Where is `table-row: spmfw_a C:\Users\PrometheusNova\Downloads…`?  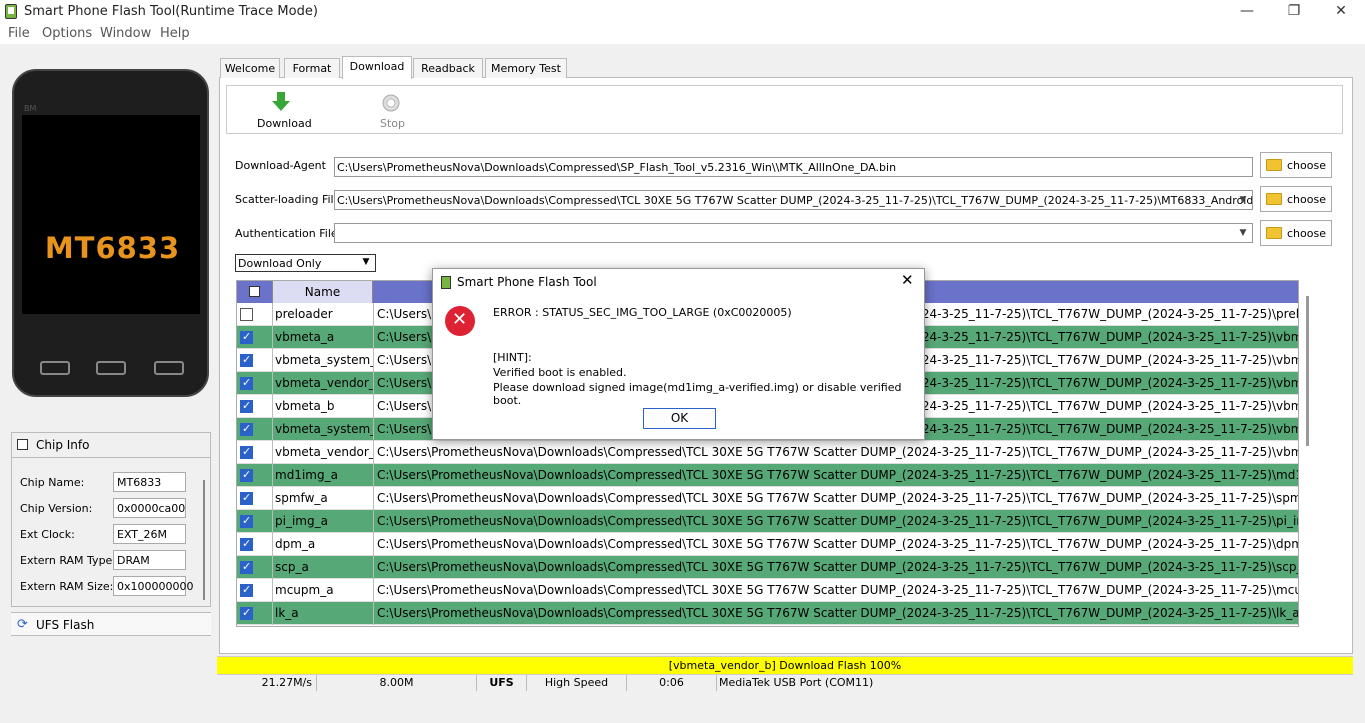 table-row: spmfw_a C:\Users\PrometheusNova\Downloads… is located at coordinates (767, 498).